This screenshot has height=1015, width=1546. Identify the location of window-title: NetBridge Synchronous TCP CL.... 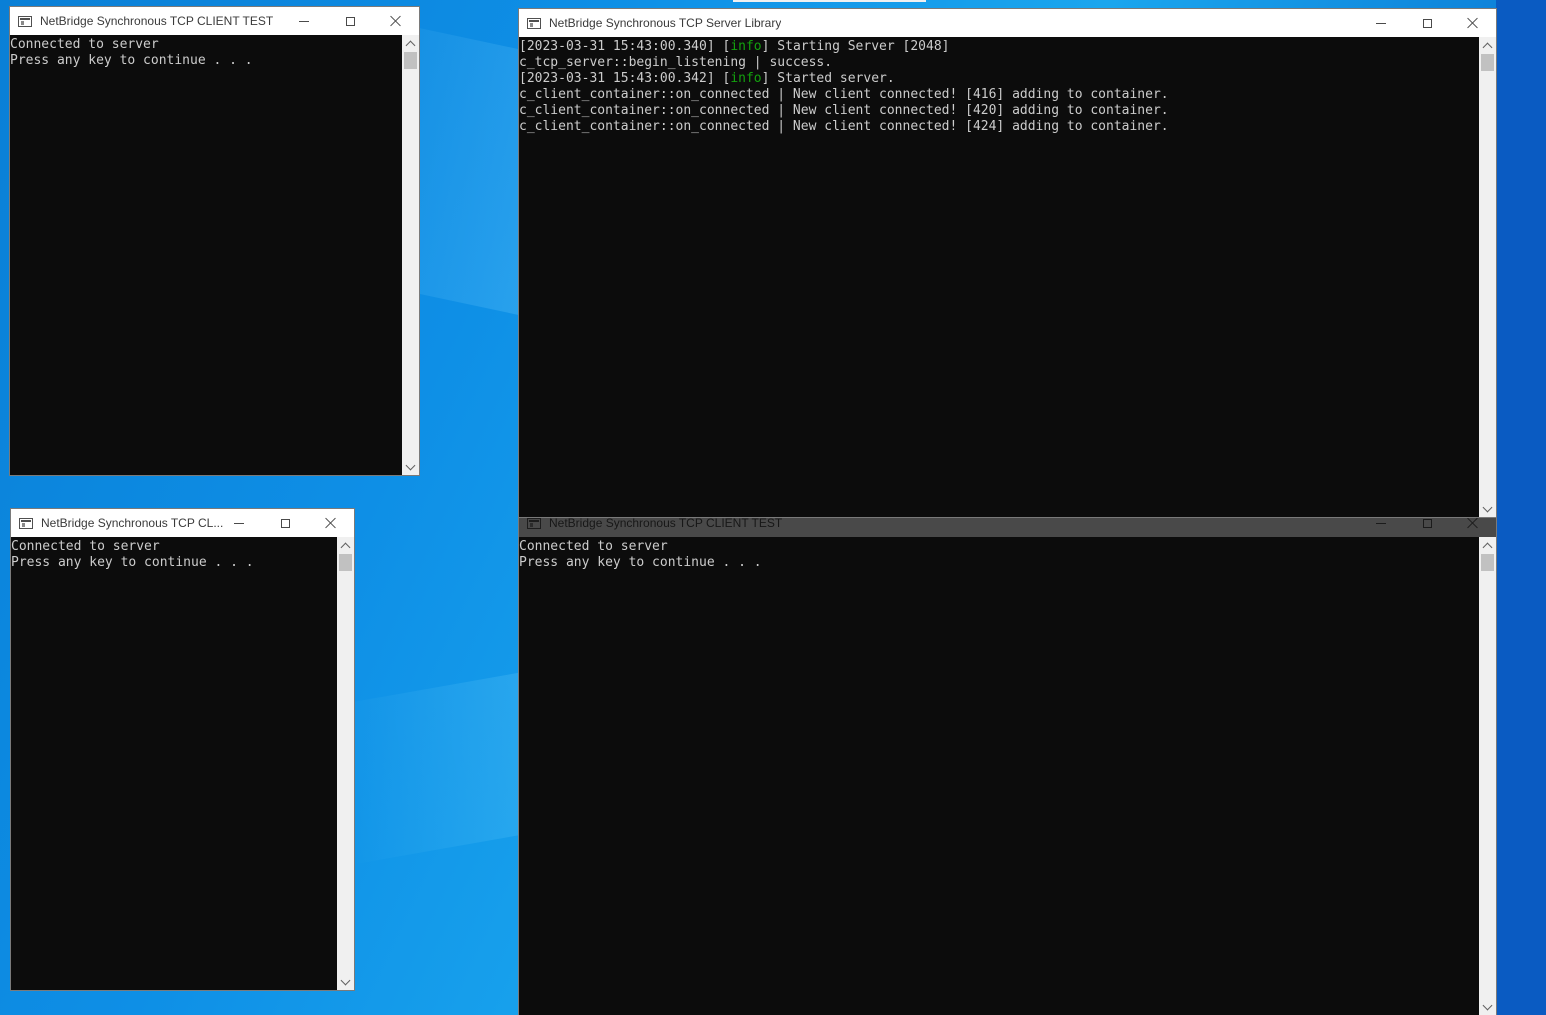
(132, 523).